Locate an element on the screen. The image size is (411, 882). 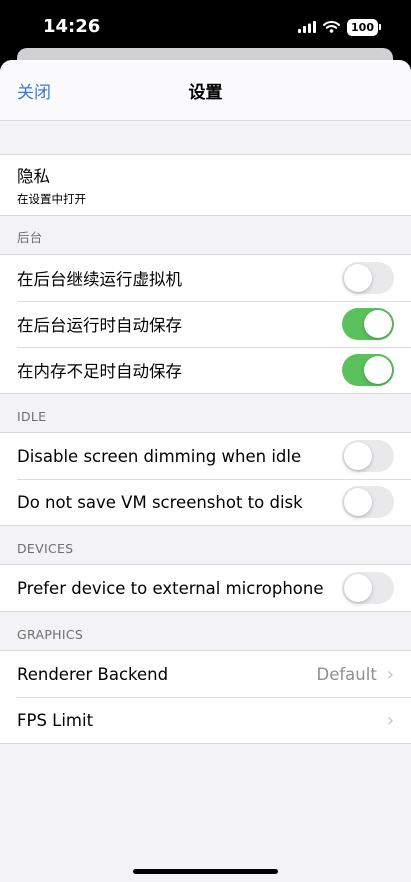
row-fps-limit: FPS Limit › is located at coordinates (205, 720).